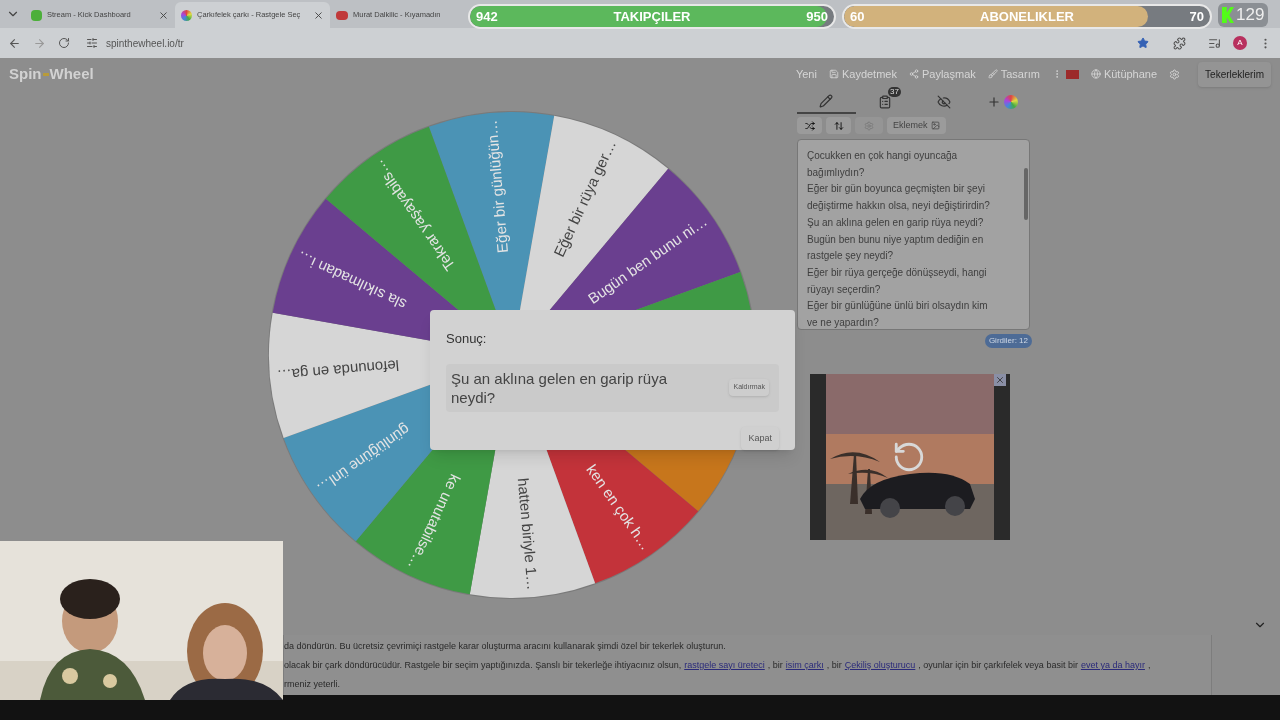 The image size is (1280, 720). I want to click on article-link: Çekiliş oluşturucu, so click(880, 665).